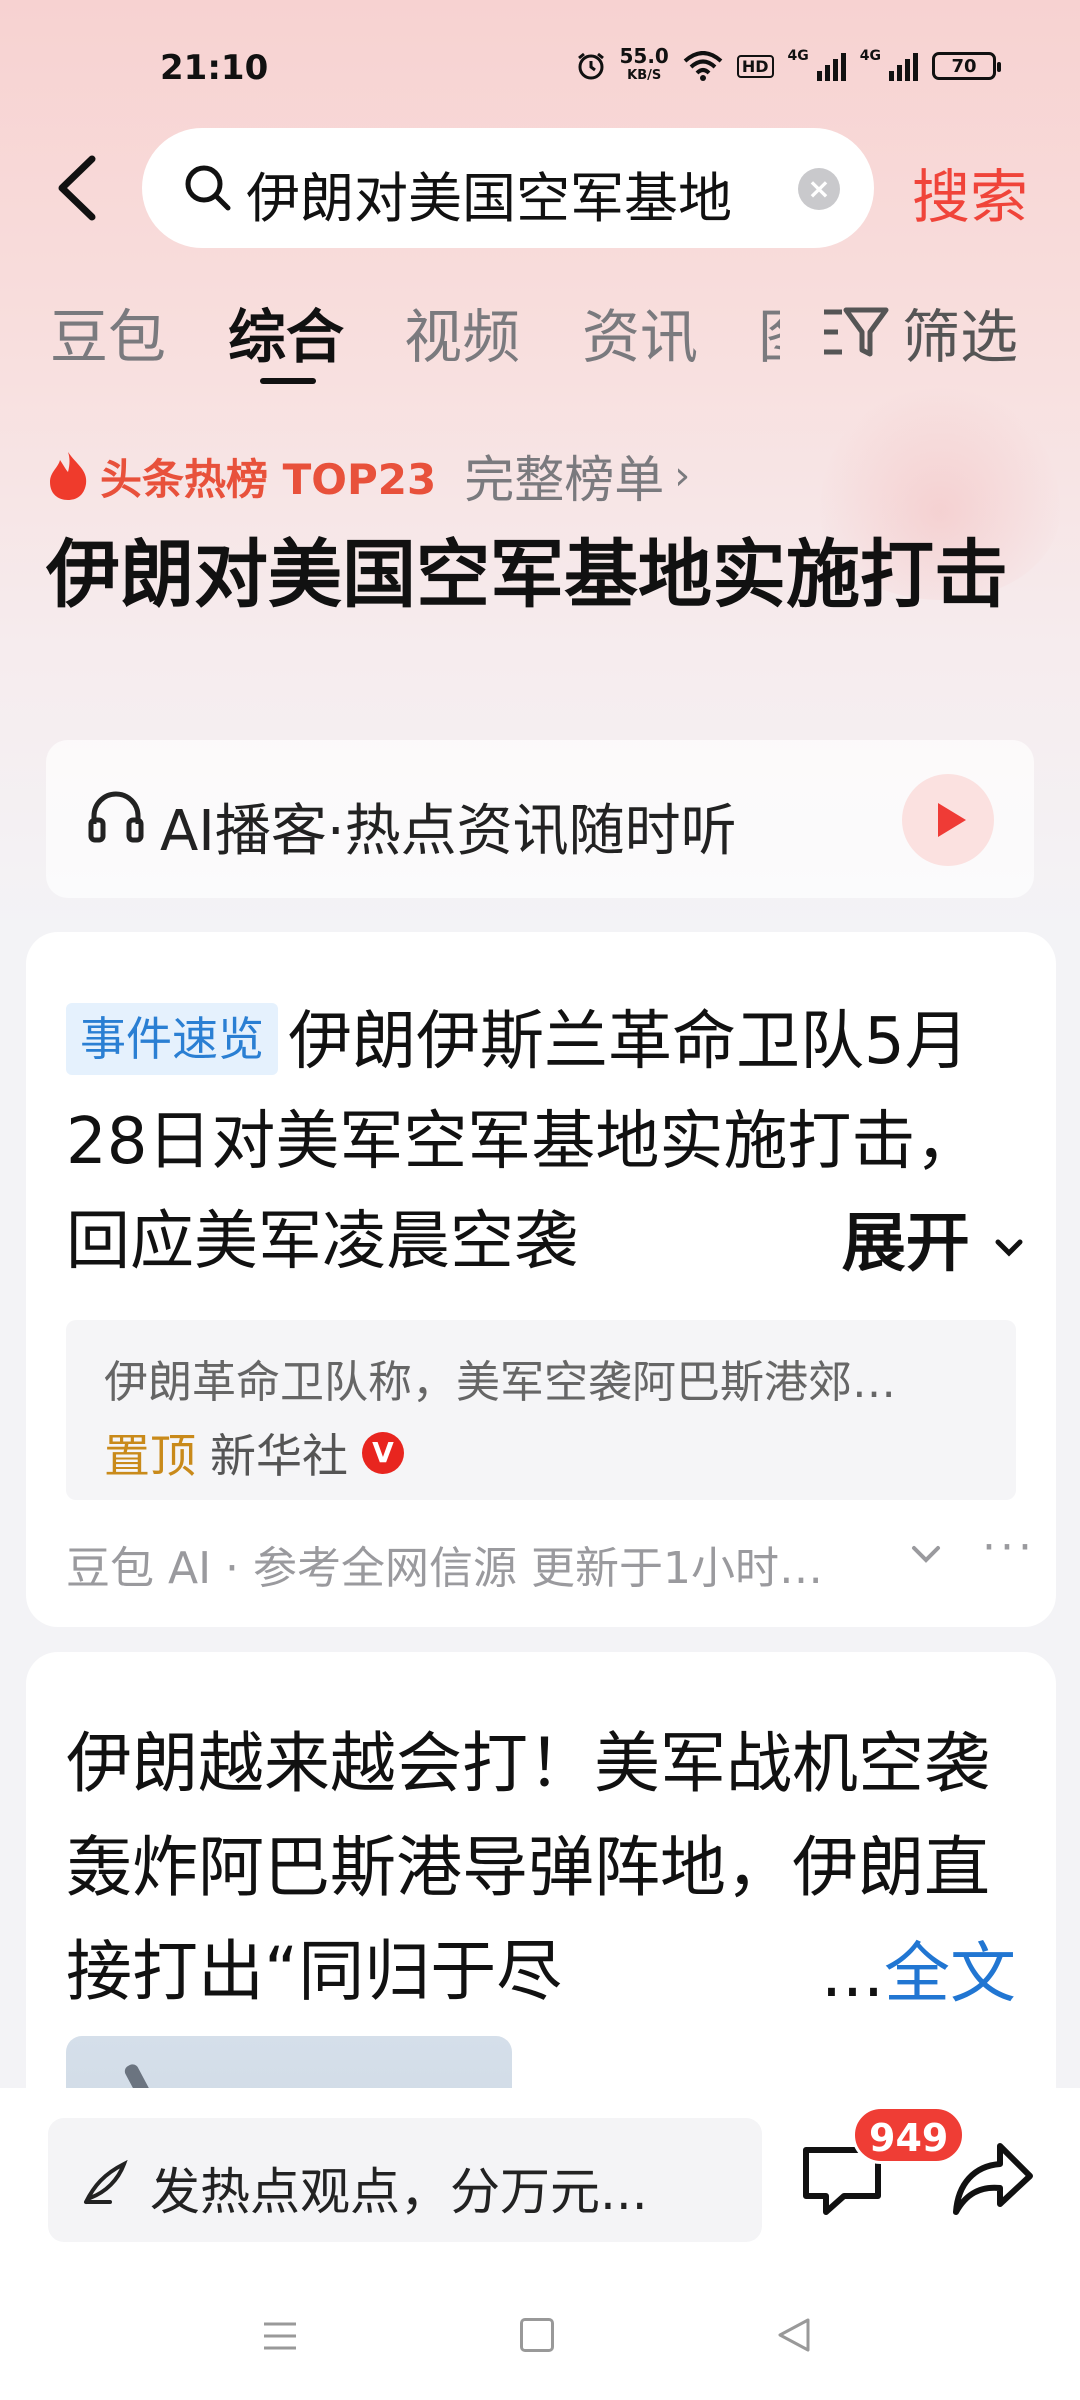 Image resolution: width=1080 pixels, height=2400 pixels. I want to click on network-speed-unit: KB/S, so click(644, 75).